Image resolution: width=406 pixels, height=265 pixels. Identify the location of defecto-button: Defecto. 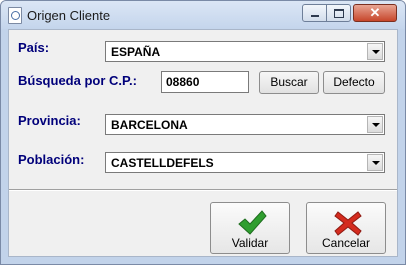
(354, 82).